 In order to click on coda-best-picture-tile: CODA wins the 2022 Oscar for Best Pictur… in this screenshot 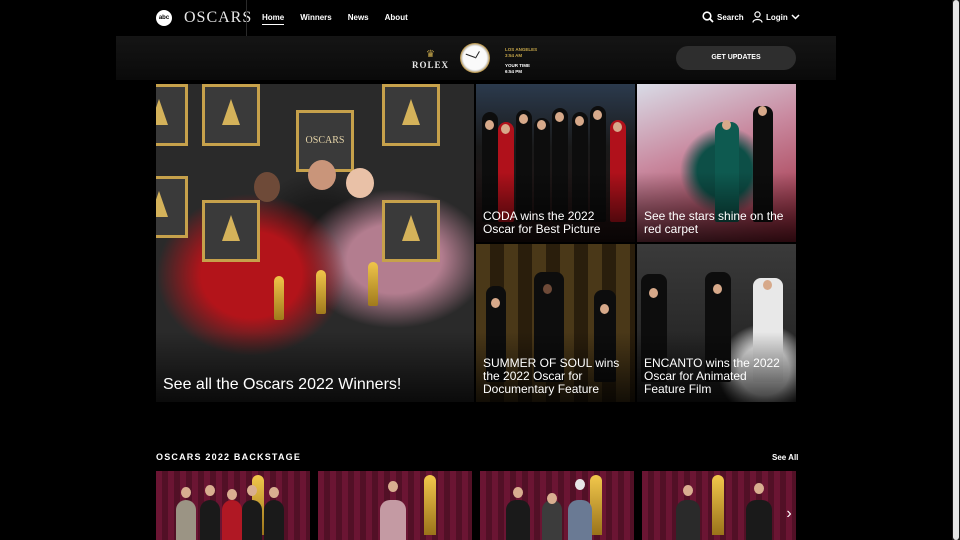, I will do `click(555, 163)`.